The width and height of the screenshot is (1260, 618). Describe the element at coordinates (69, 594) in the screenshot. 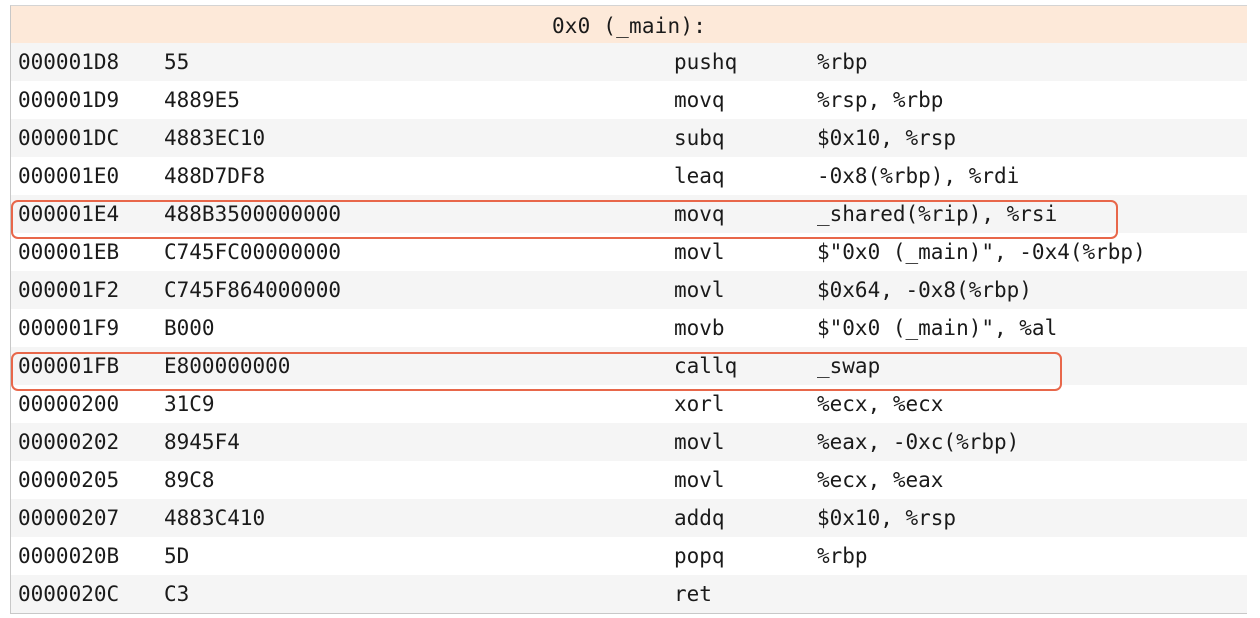

I see `instruction-address: 0000020C` at that location.